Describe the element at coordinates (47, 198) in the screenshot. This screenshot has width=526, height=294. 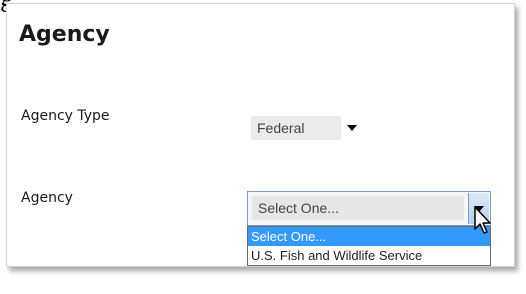
I see `agency-label: Agency` at that location.